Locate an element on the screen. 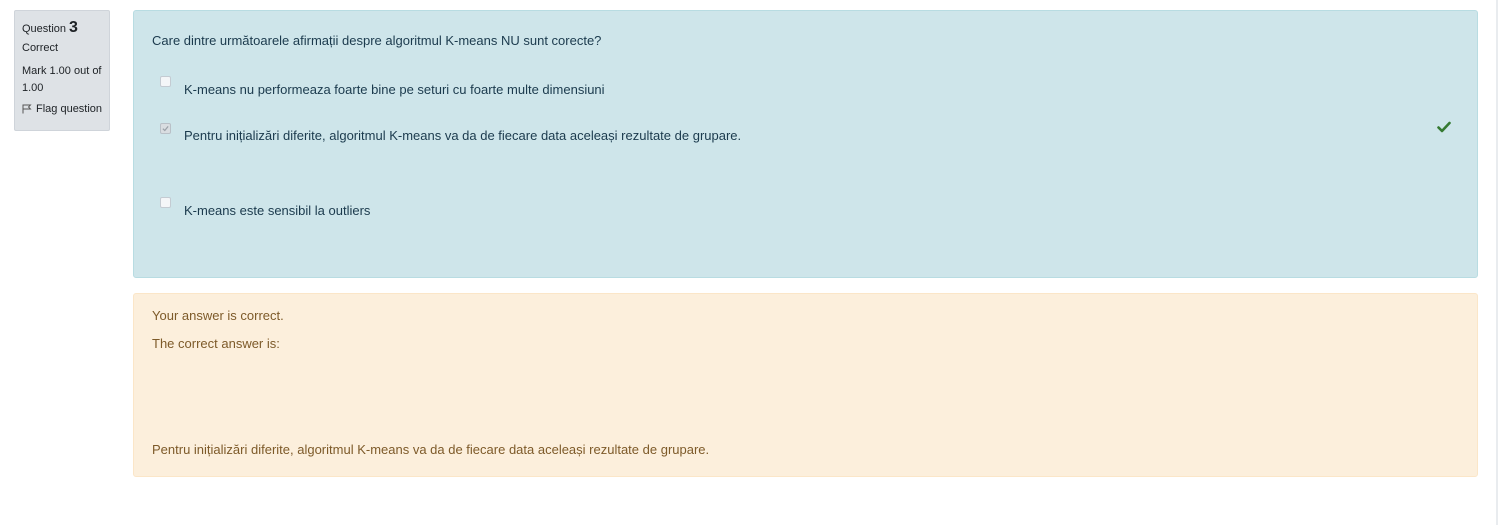 The image size is (1498, 525). question-label: Question is located at coordinates (44, 29).